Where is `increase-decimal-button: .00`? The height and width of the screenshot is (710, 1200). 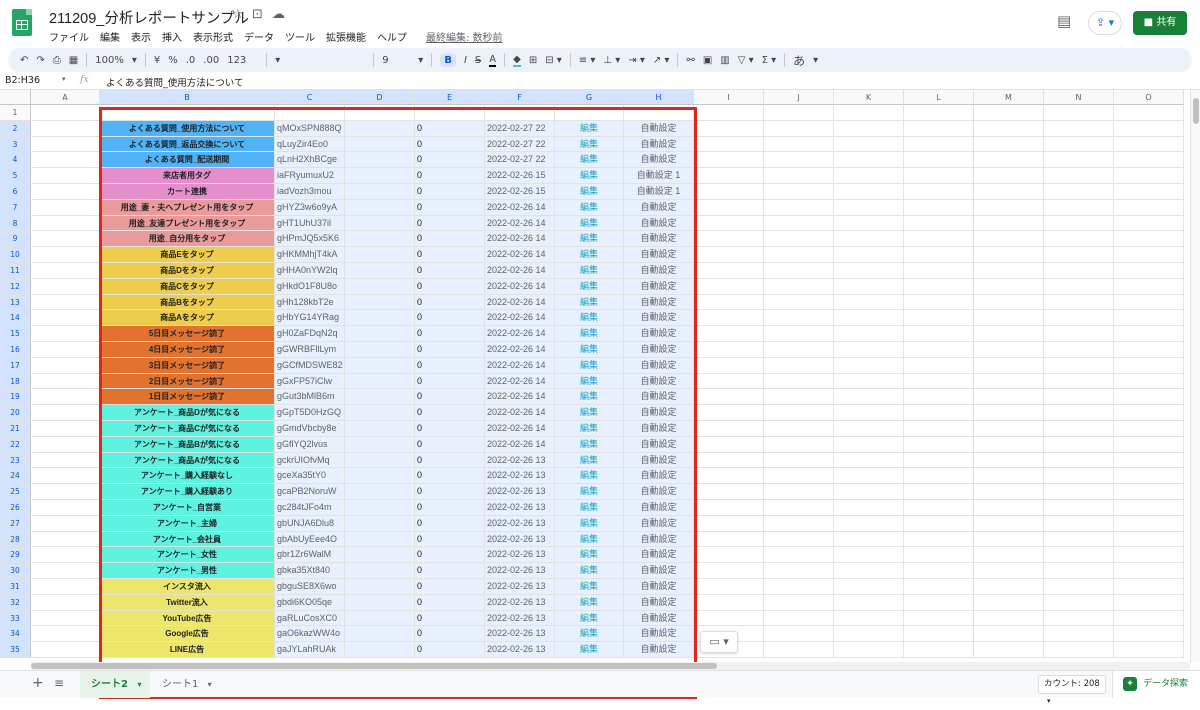 increase-decimal-button: .00 is located at coordinates (211, 60).